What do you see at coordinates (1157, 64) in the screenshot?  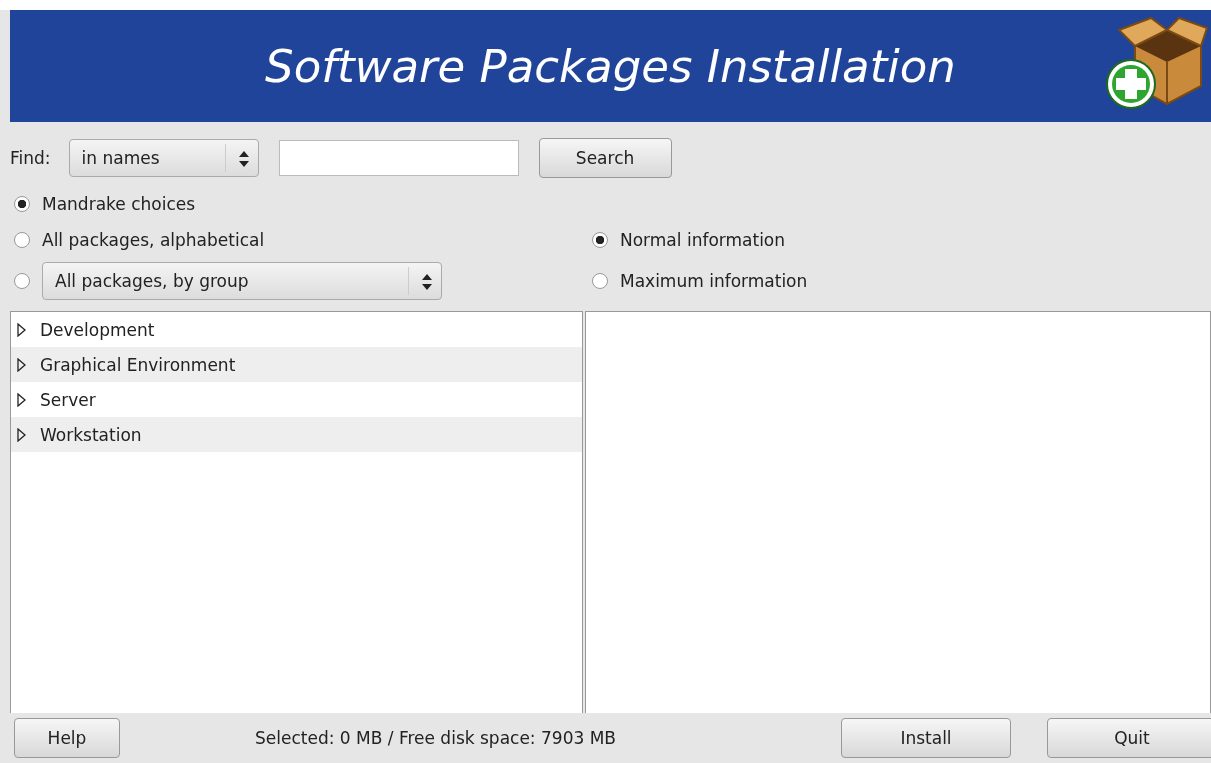 I see `package-add-icon` at bounding box center [1157, 64].